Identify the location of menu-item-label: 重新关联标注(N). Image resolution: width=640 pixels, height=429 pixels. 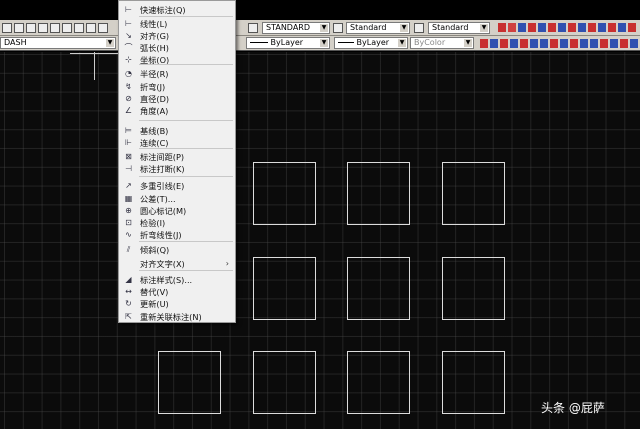
(171, 317).